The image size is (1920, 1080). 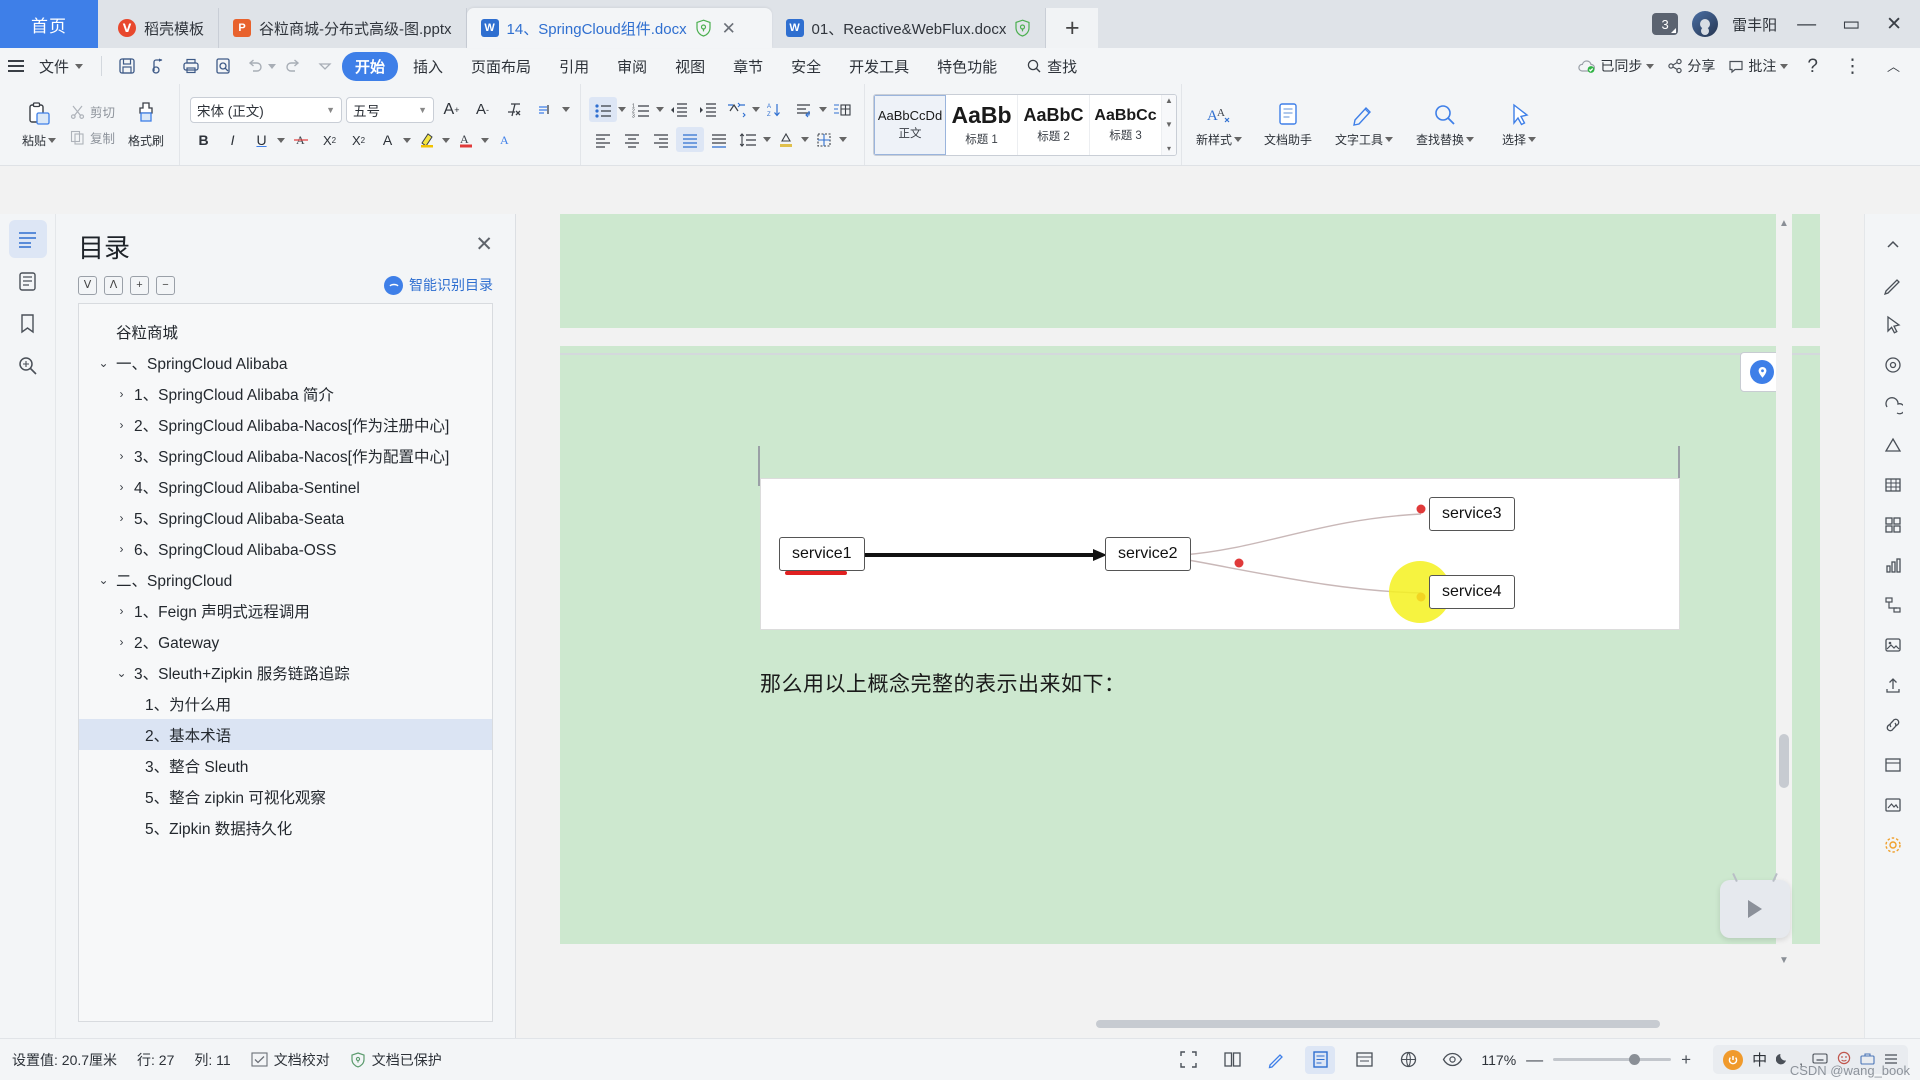 What do you see at coordinates (690, 66) in the screenshot?
I see `ribbon-tab-view: 视图` at bounding box center [690, 66].